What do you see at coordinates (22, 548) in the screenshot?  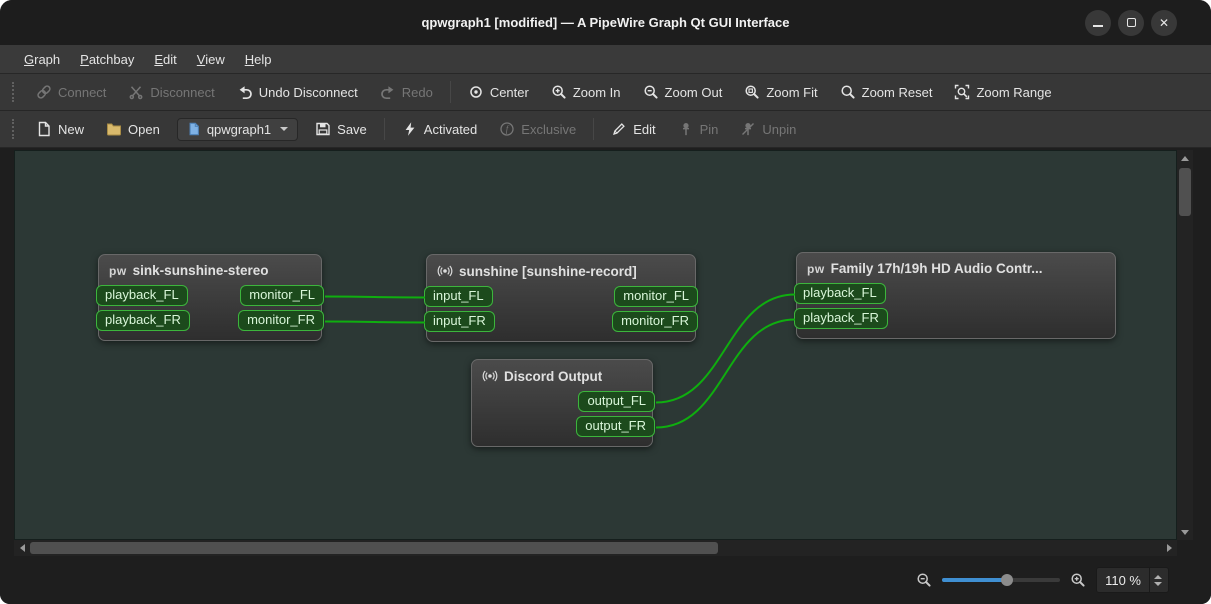 I see `scroll-left-button` at bounding box center [22, 548].